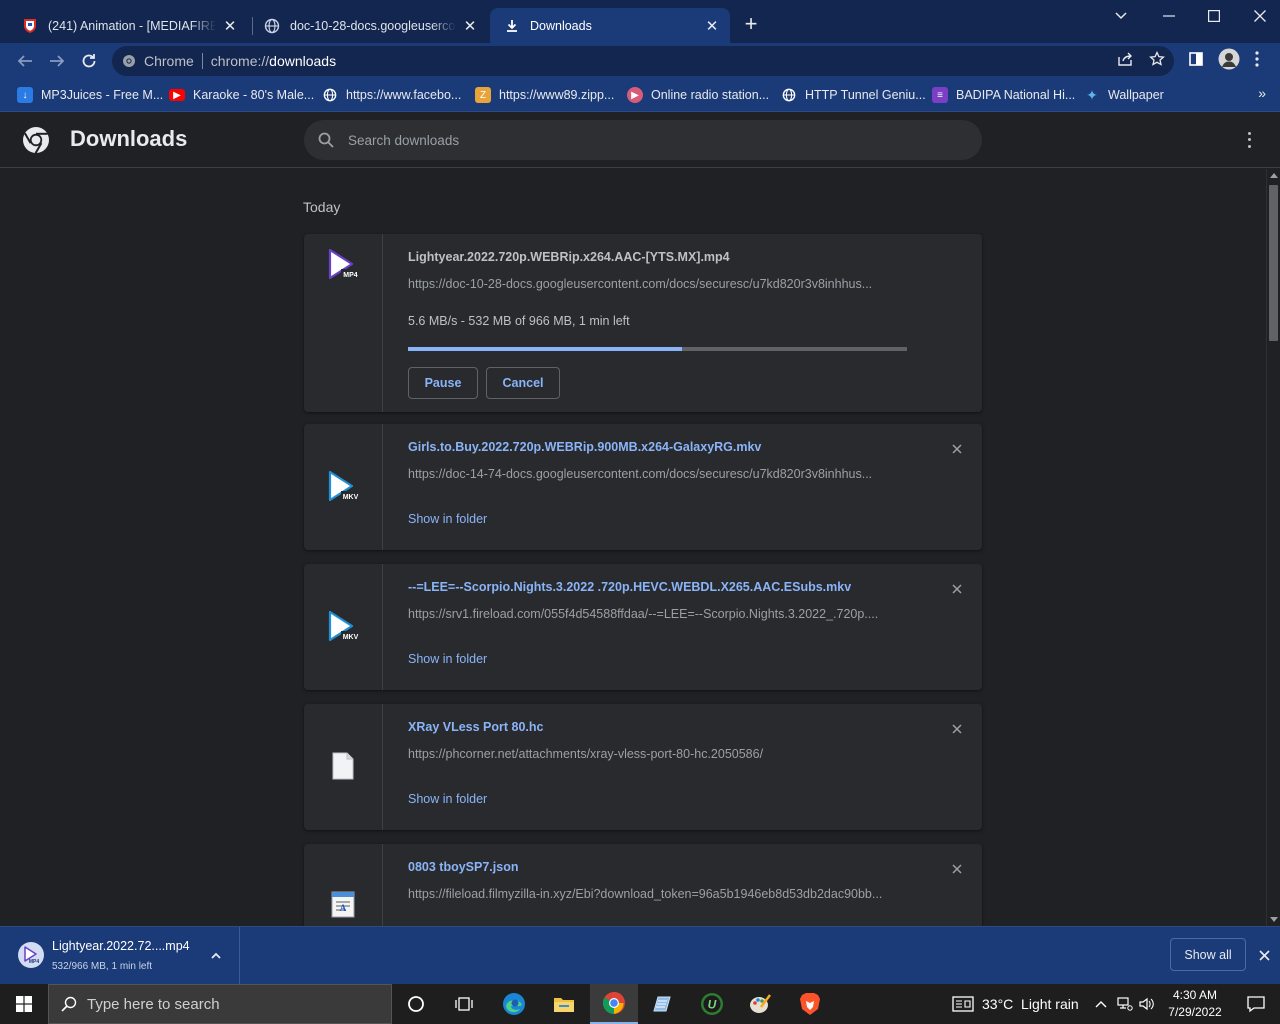 The height and width of the screenshot is (1024, 1280). What do you see at coordinates (1092, 94) in the screenshot?
I see `wallpaper-icon: ✦` at bounding box center [1092, 94].